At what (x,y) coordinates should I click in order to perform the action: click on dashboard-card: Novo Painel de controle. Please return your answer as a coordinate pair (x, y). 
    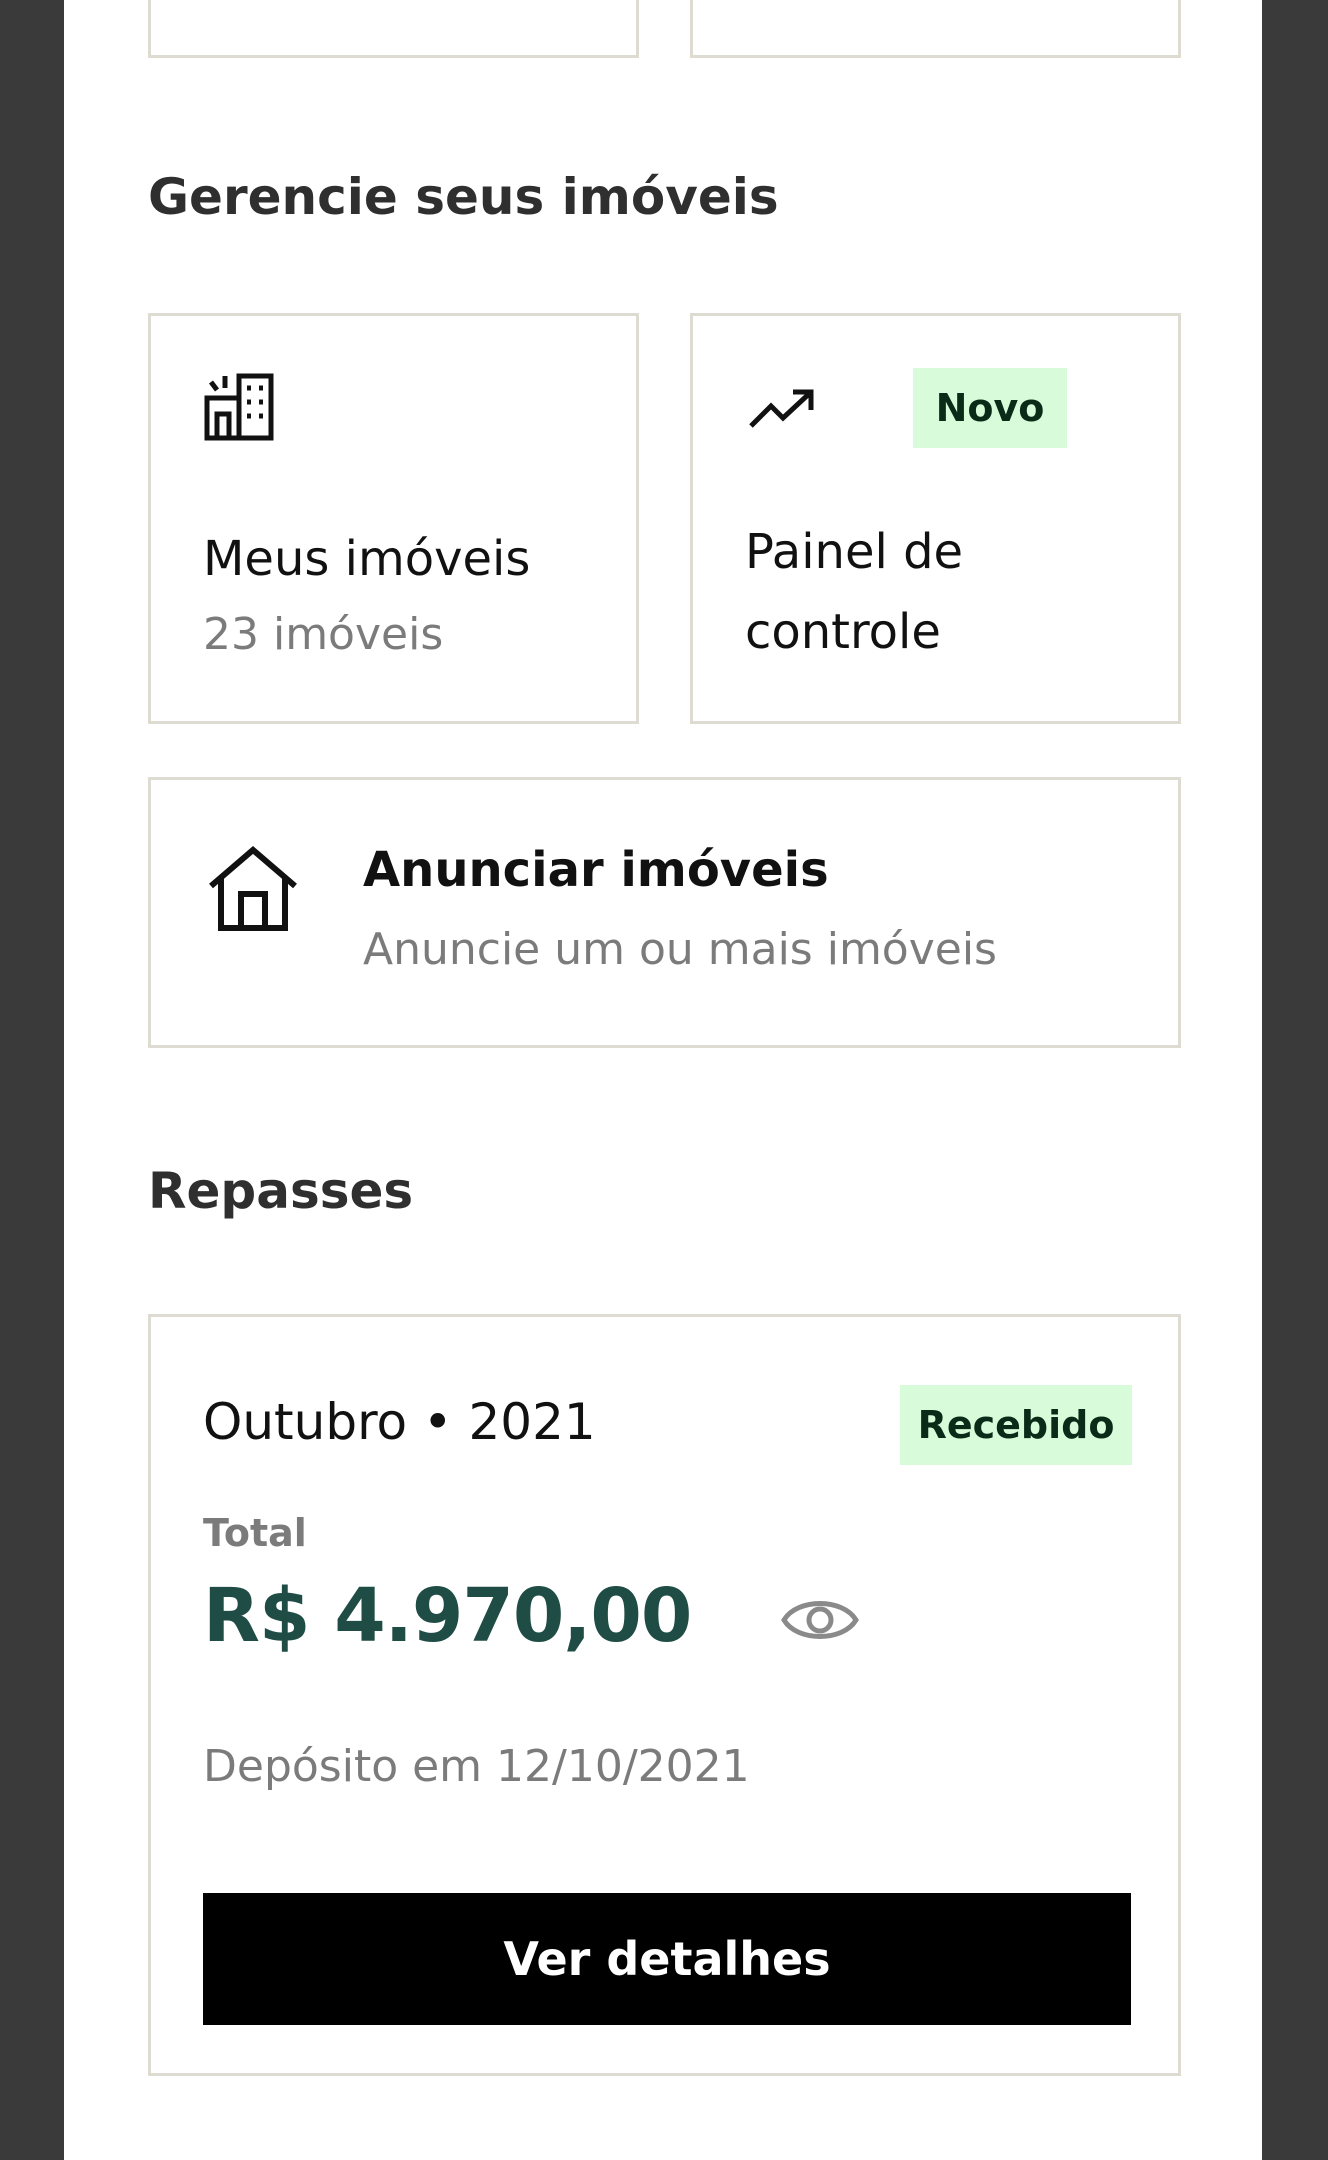
    Looking at the image, I should click on (935, 518).